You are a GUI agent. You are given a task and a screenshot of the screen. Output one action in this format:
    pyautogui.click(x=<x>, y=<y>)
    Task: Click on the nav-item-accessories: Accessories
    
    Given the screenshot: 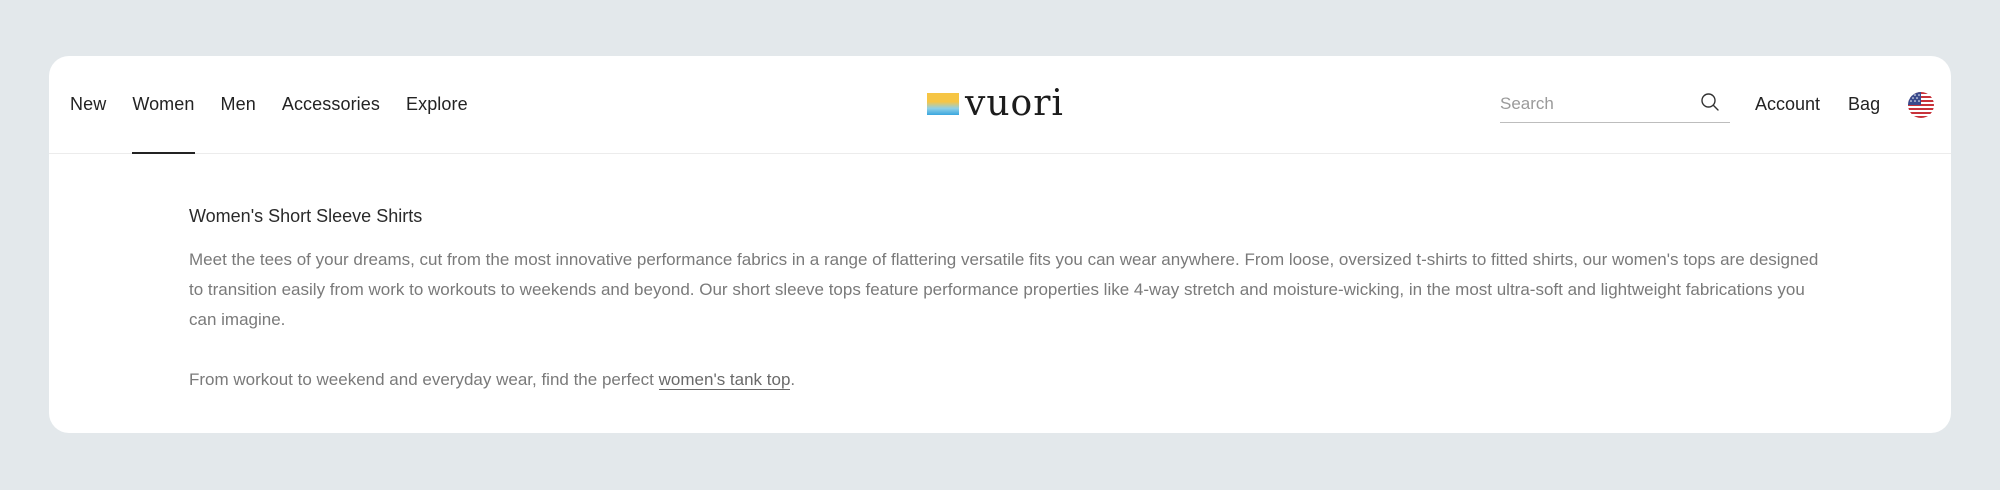 What is the action you would take?
    pyautogui.click(x=331, y=104)
    